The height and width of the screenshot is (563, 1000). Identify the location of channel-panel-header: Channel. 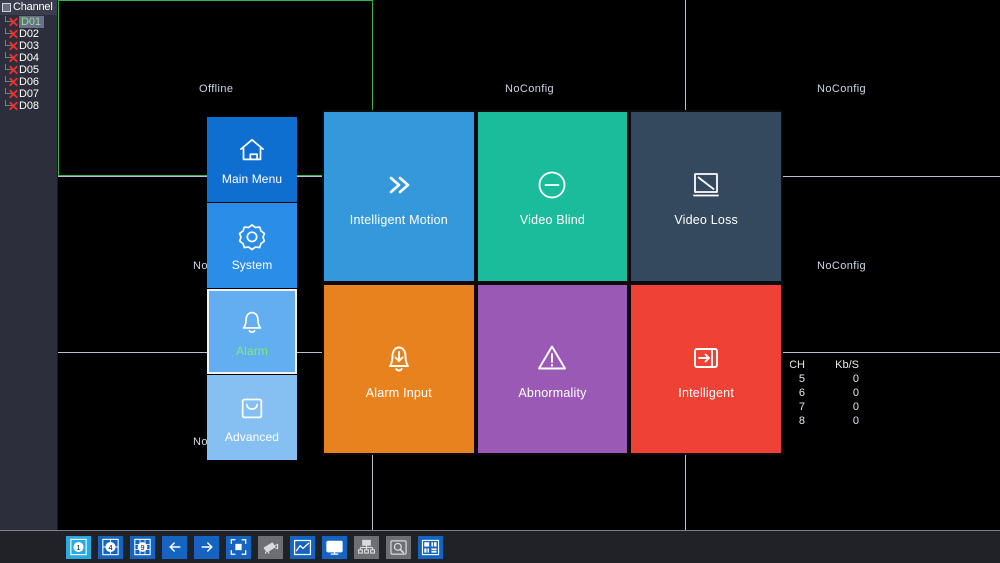
(28, 7).